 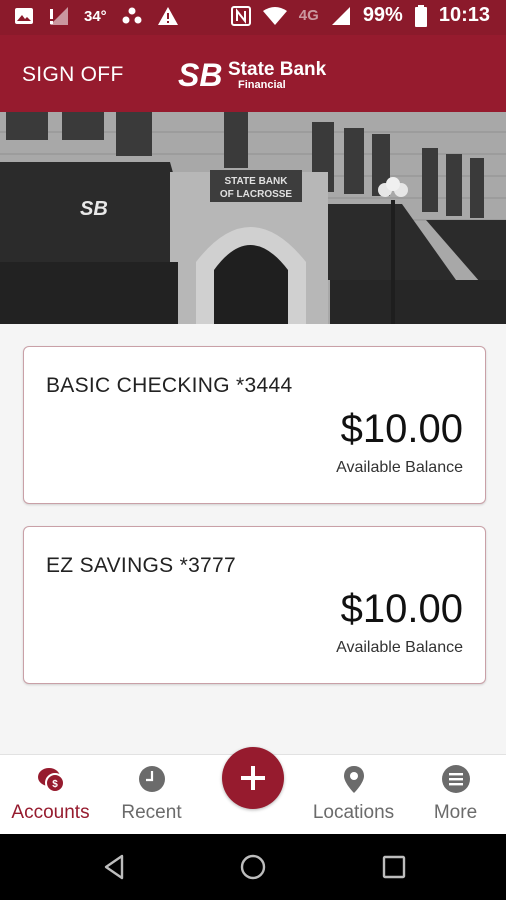 I want to click on battery-icon, so click(x=420, y=15).